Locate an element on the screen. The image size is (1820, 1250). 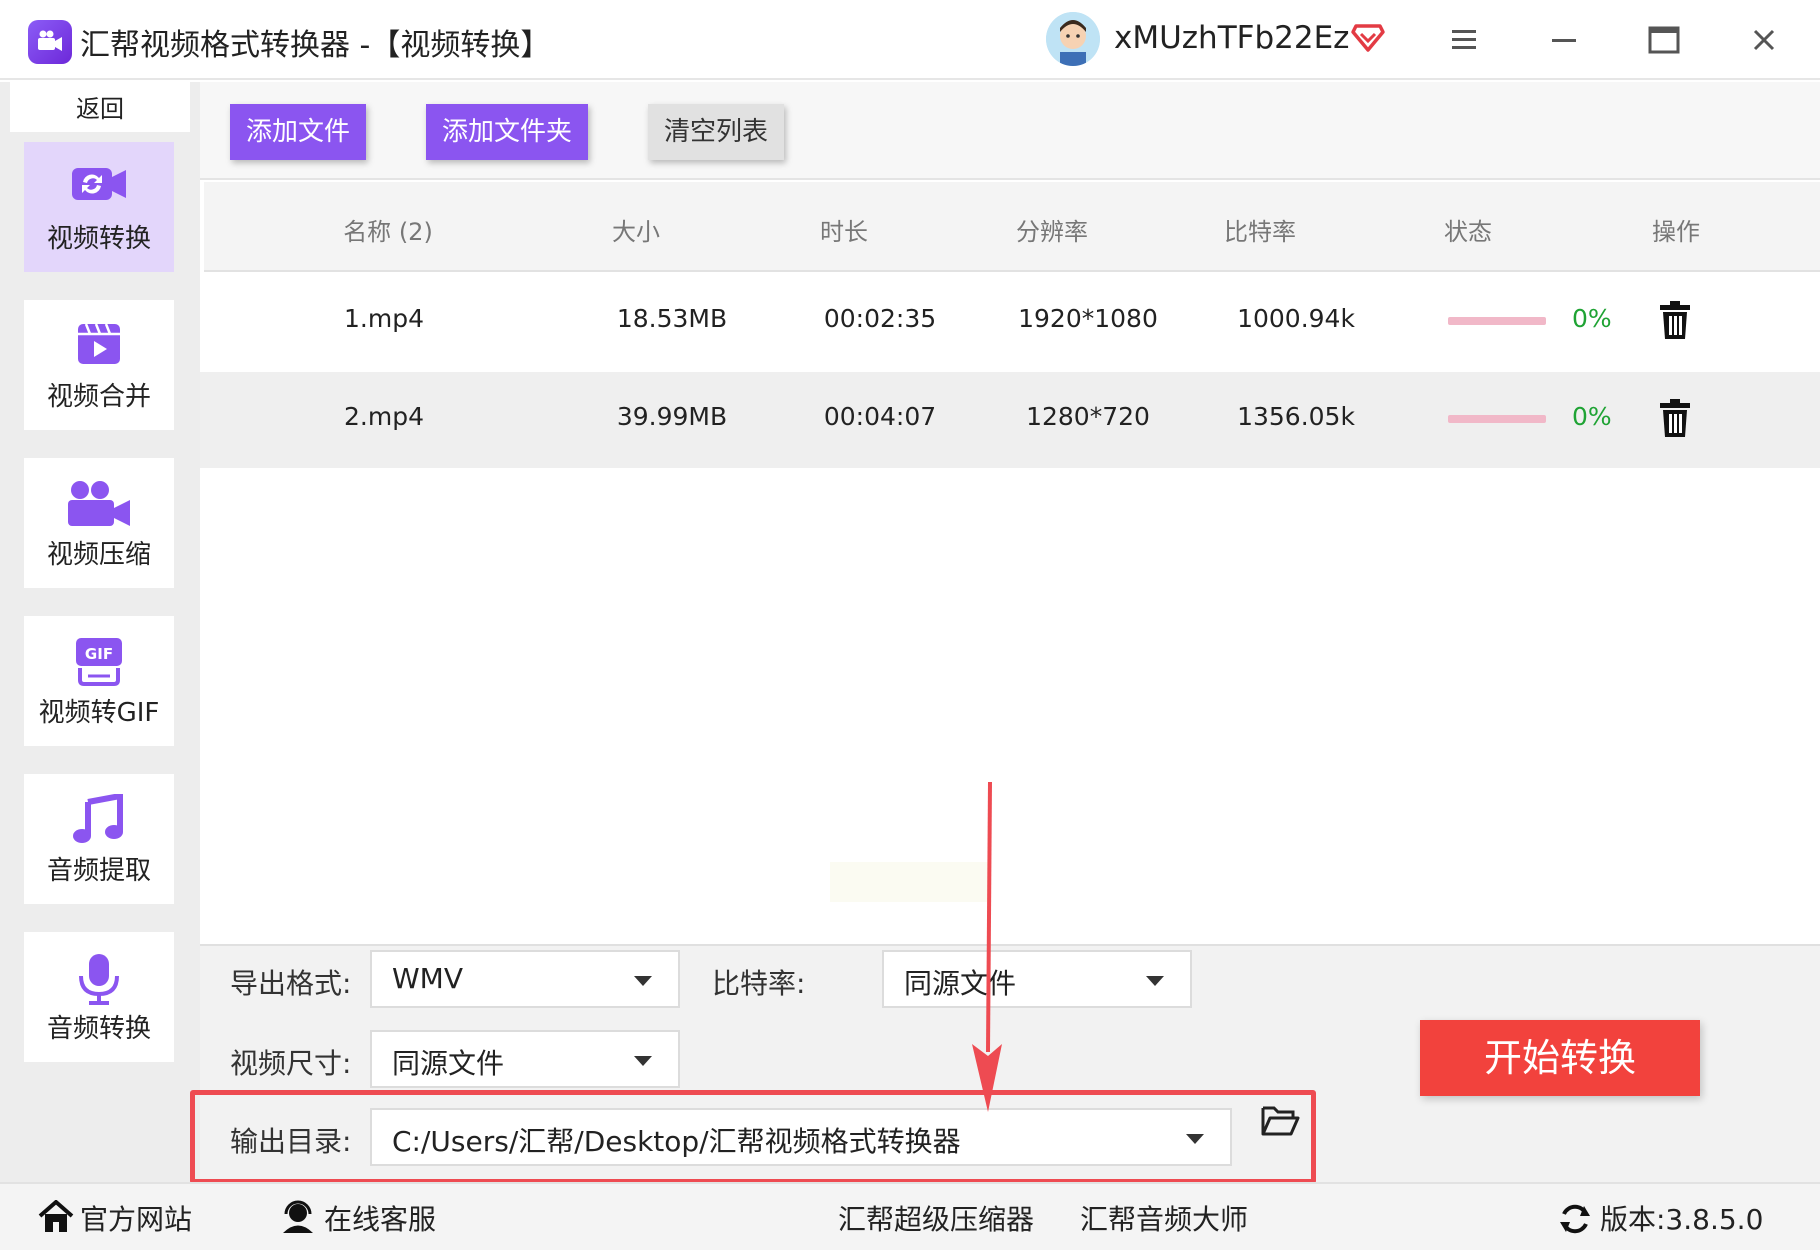
format-select: WMV is located at coordinates (525, 979).